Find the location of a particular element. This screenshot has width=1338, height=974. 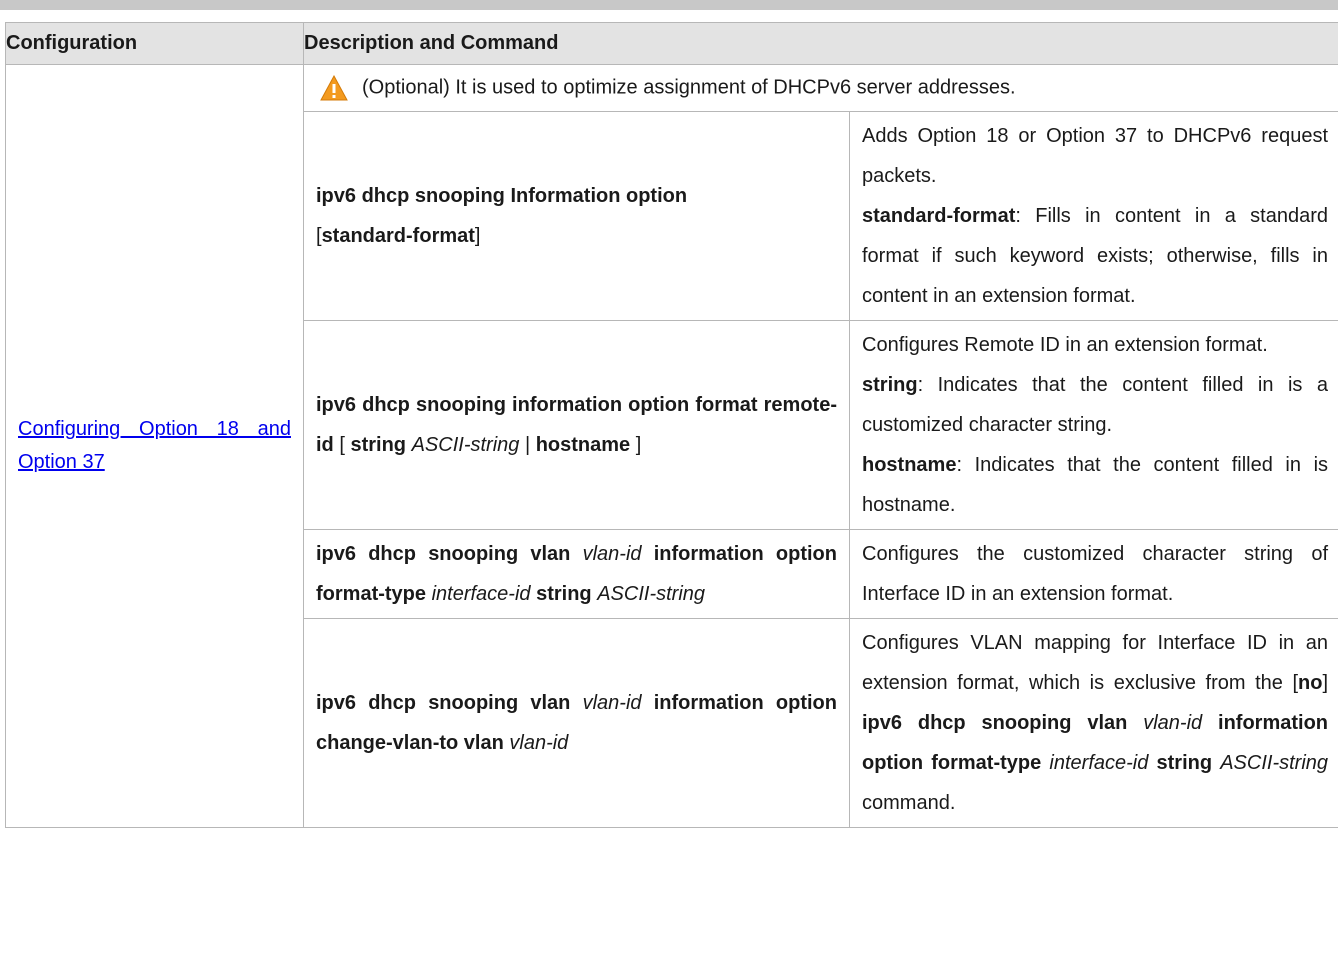

description-text: ] is located at coordinates (1325, 683).